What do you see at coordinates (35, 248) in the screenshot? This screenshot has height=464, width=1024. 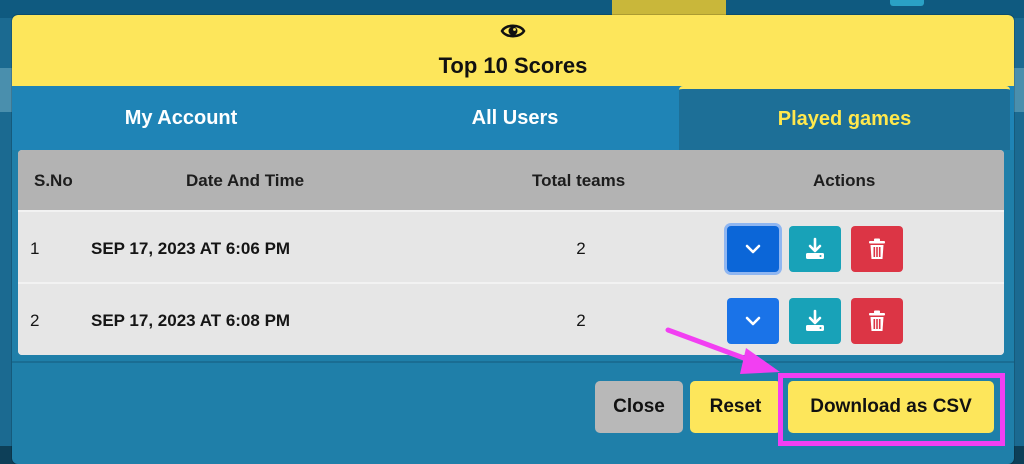 I see `cell-sno: 1` at bounding box center [35, 248].